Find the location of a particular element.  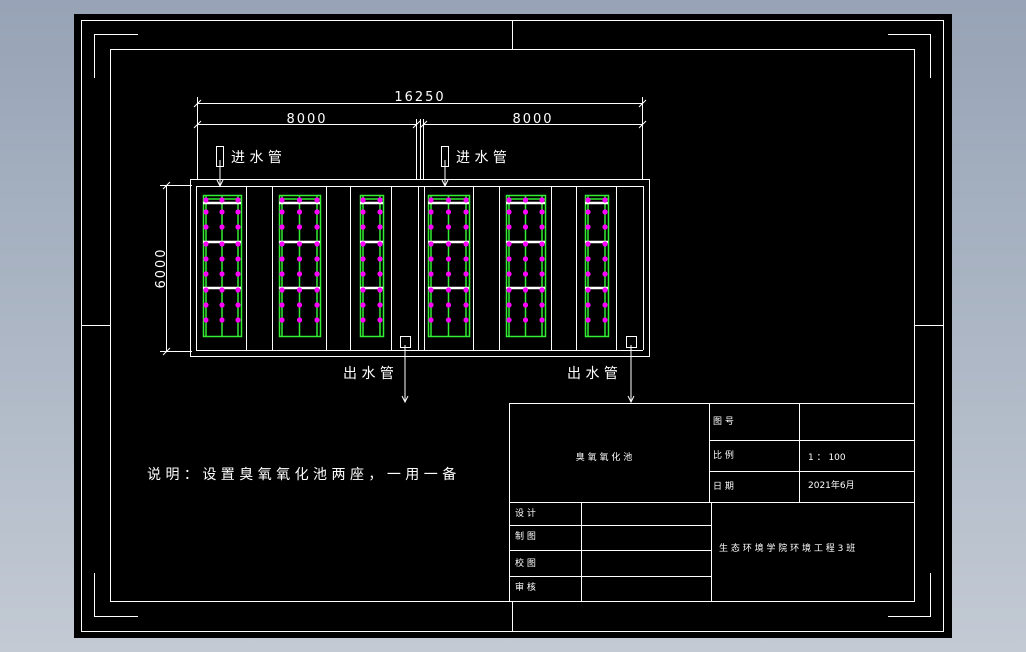

outlet-pipe-label-right: 出 水 管 is located at coordinates (592, 374).